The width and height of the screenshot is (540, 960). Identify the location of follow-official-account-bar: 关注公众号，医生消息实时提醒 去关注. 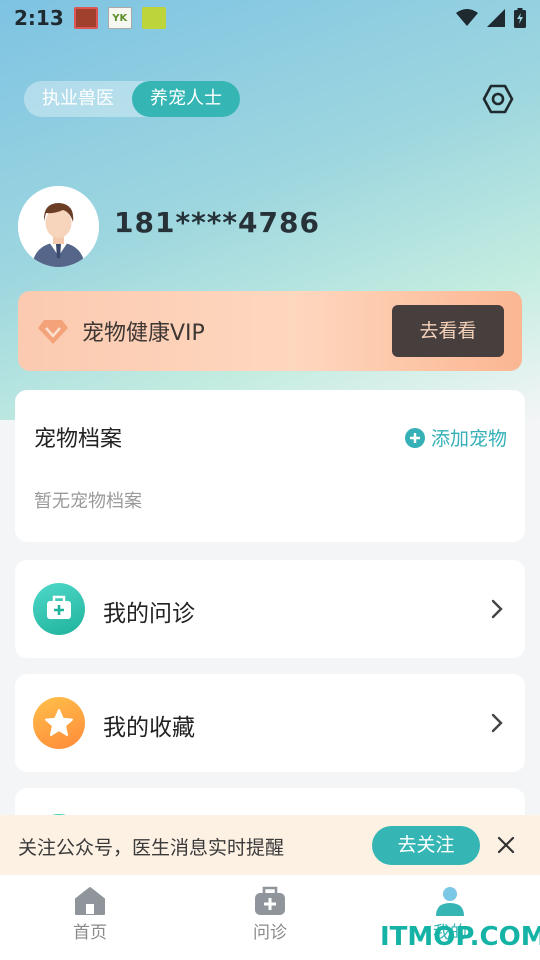
(270, 845).